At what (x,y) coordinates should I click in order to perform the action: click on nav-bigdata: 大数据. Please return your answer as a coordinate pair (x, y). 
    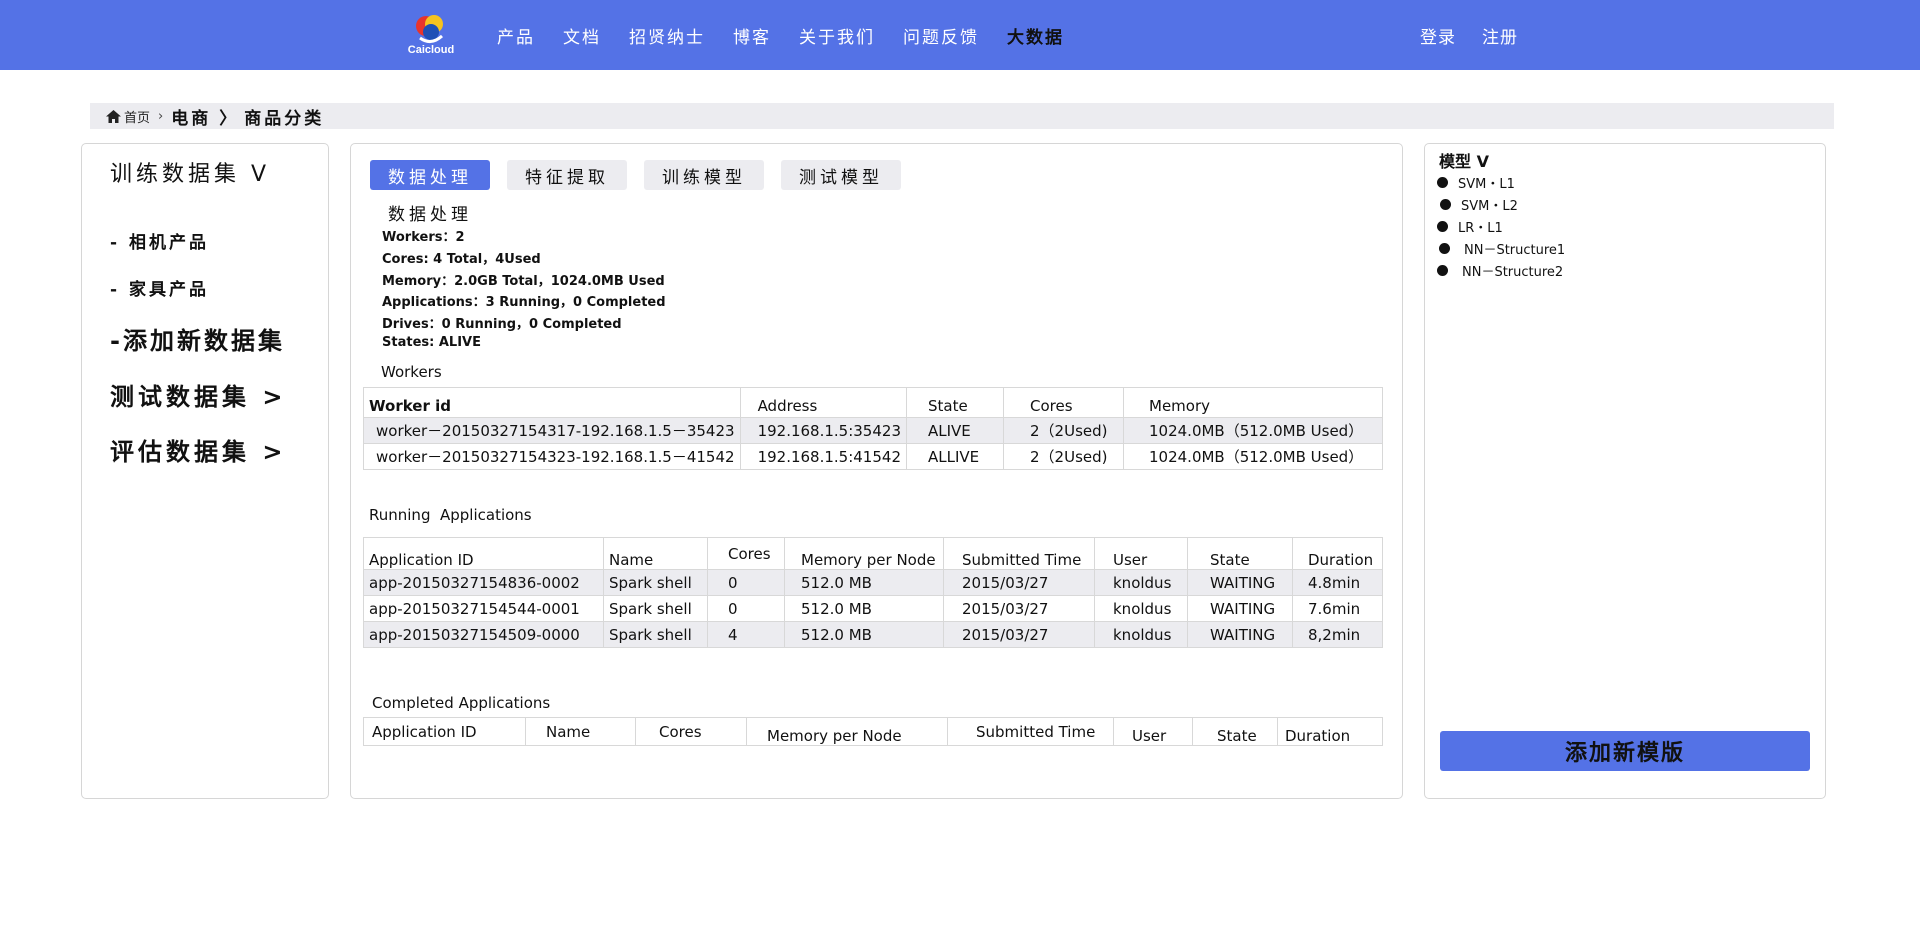
    Looking at the image, I should click on (1035, 35).